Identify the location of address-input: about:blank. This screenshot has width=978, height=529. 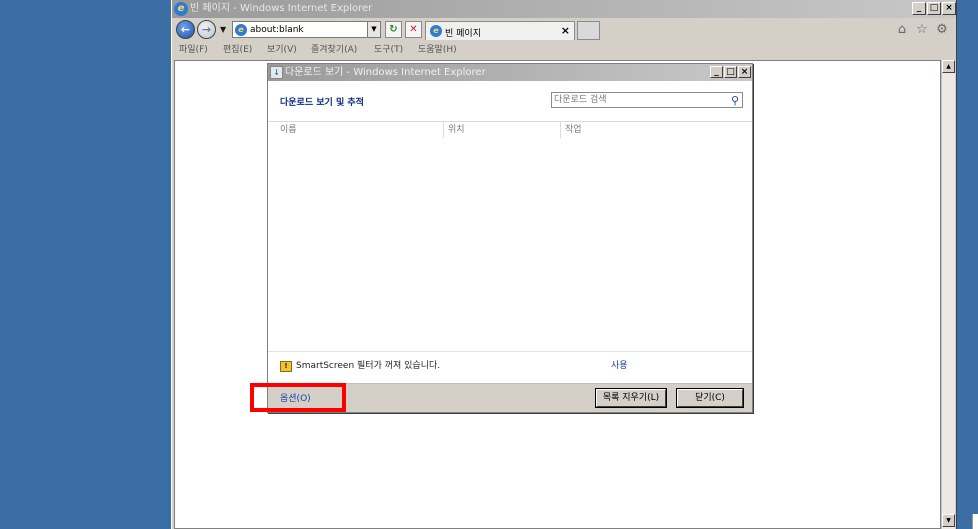
(277, 30).